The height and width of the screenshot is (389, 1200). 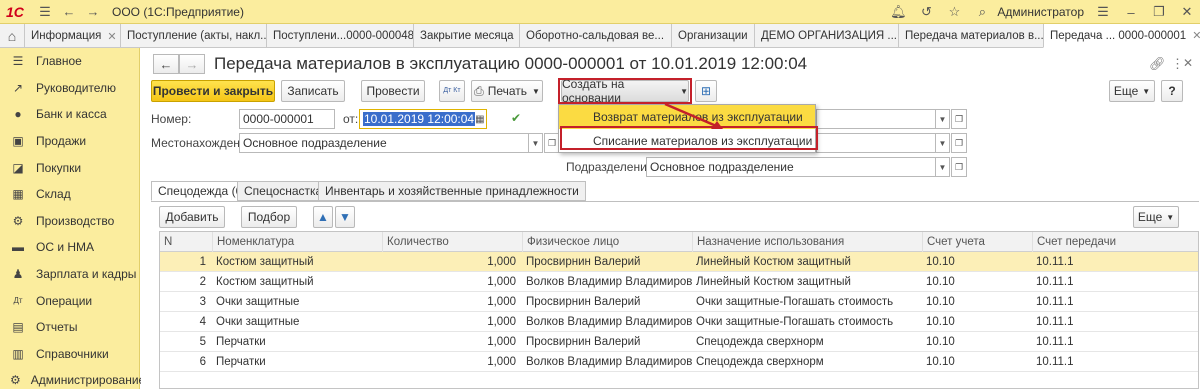 What do you see at coordinates (186, 362) in the screenshot?
I see `cell-n: 6` at bounding box center [186, 362].